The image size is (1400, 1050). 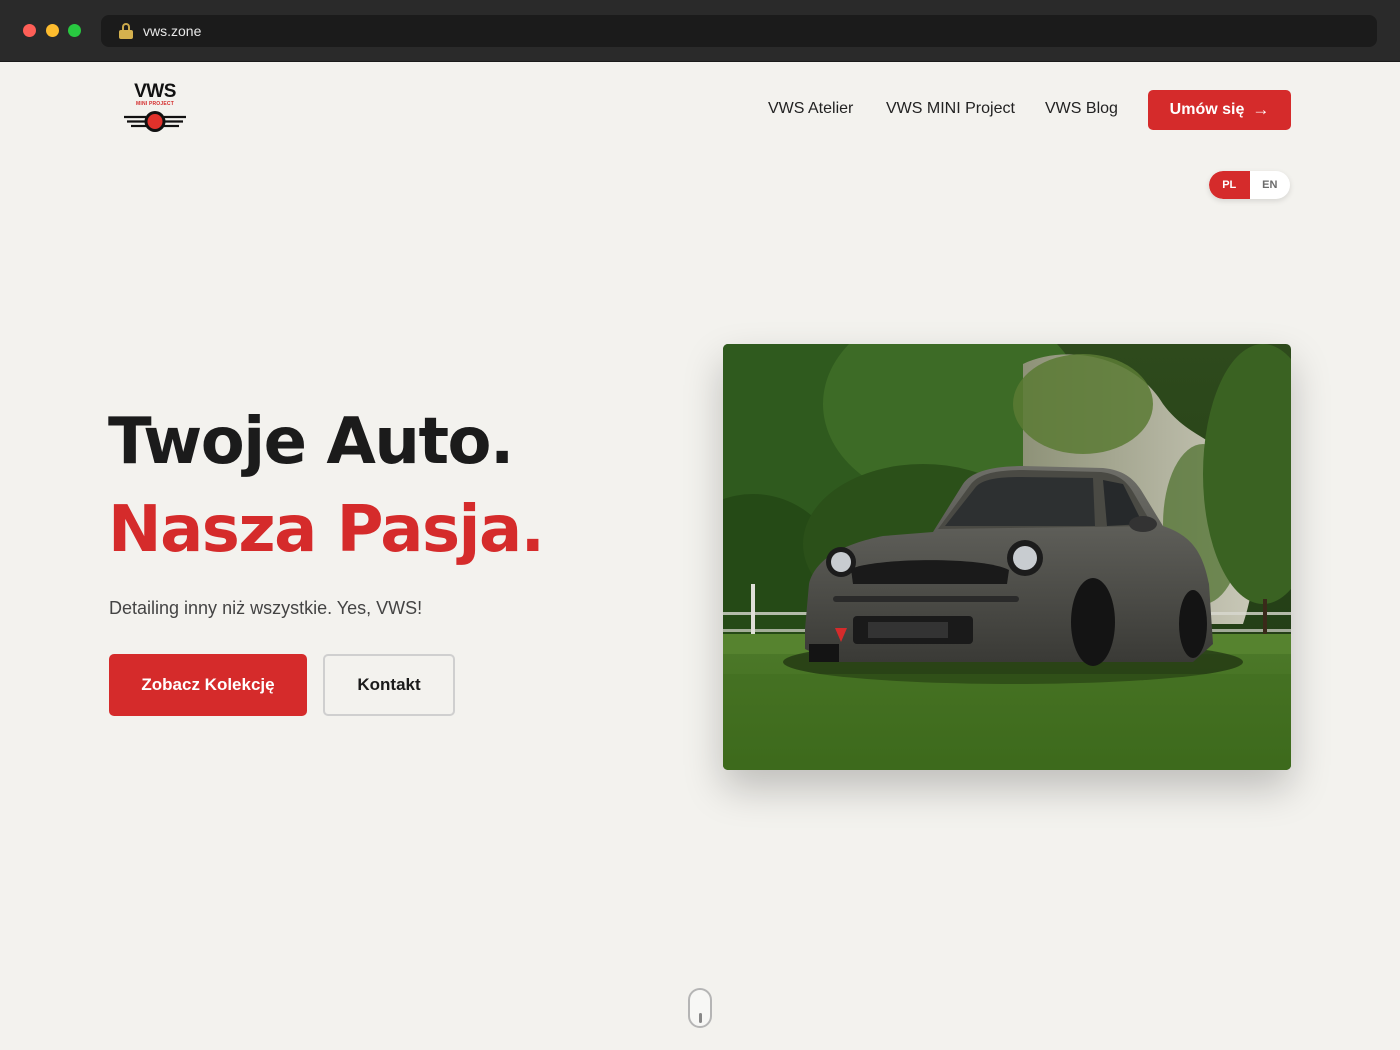 I want to click on winged-wheel-icon, so click(x=155, y=121).